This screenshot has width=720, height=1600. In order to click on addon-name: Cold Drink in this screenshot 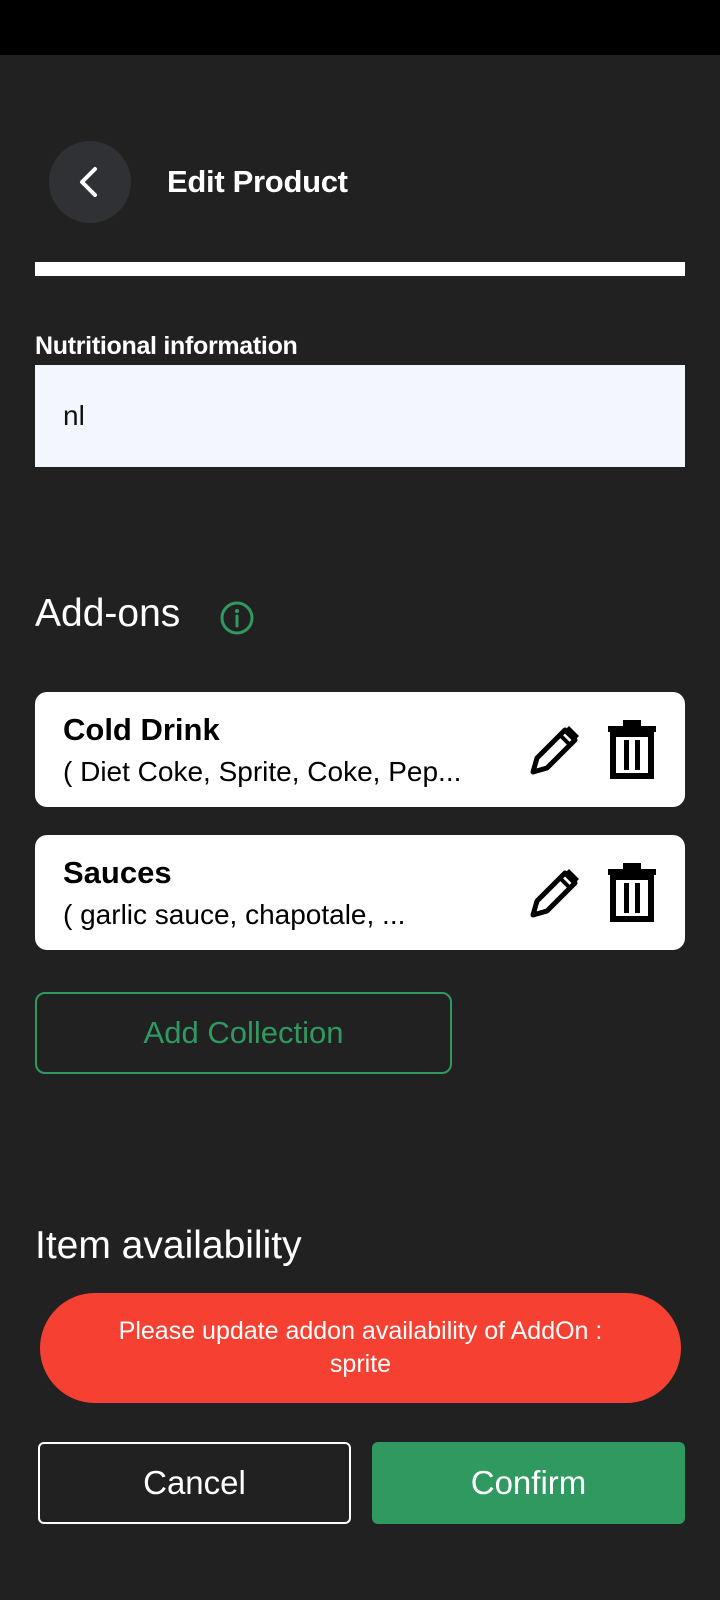, I will do `click(141, 729)`.